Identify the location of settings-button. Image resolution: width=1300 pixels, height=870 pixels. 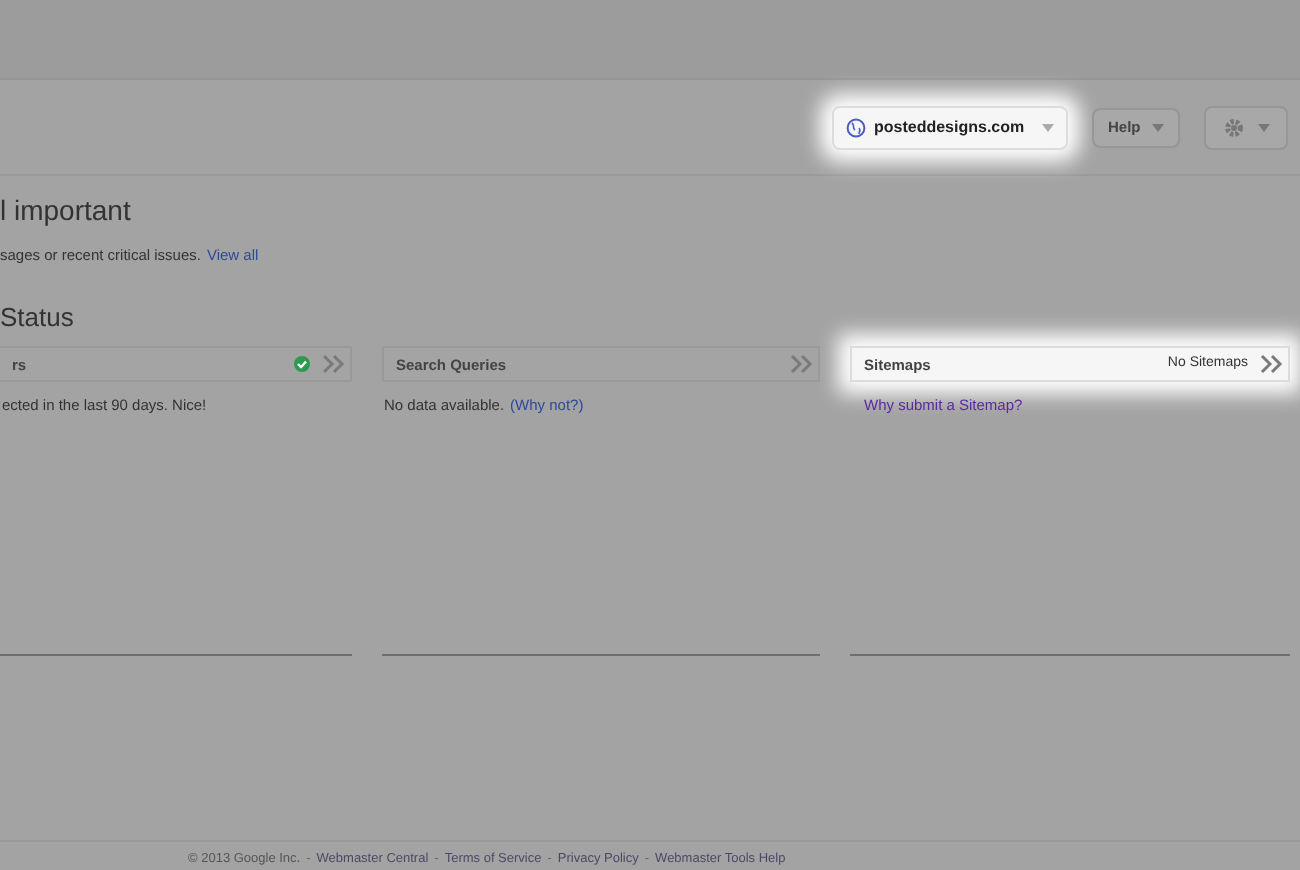
(1246, 127).